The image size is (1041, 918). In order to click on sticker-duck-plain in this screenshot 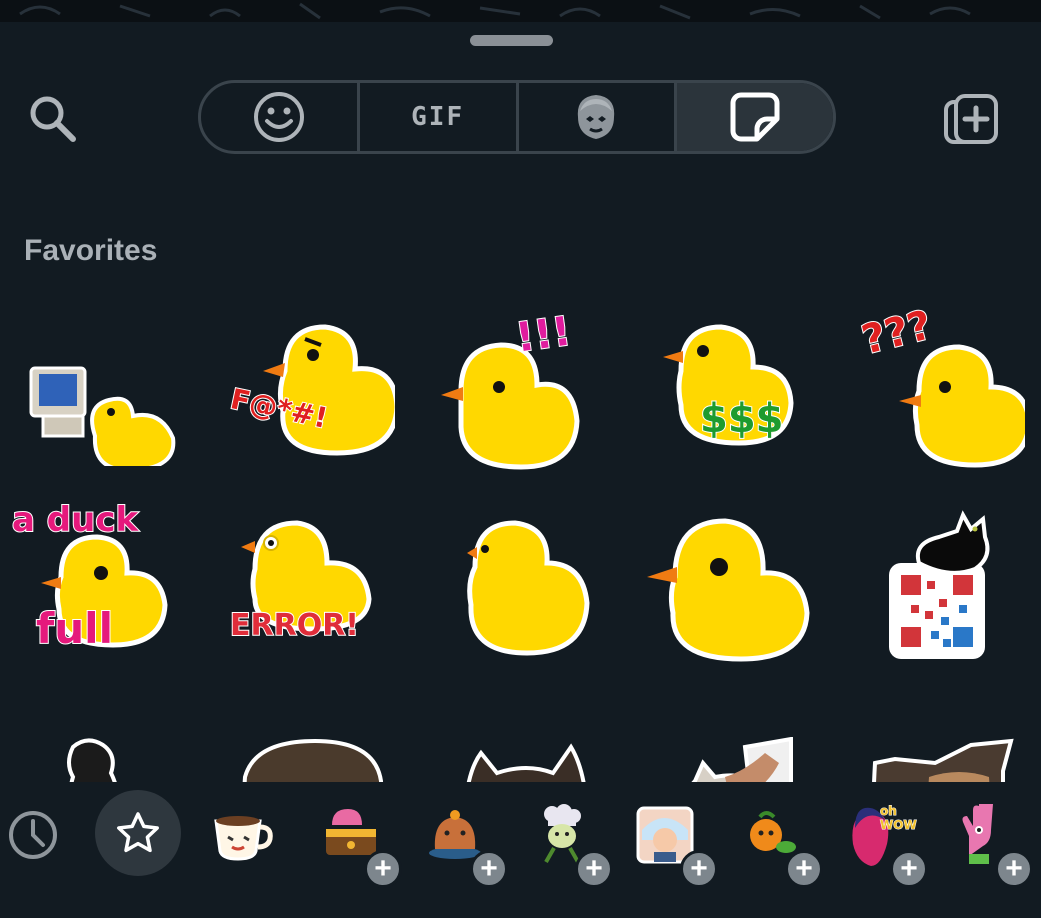, I will do `click(520, 587)`.